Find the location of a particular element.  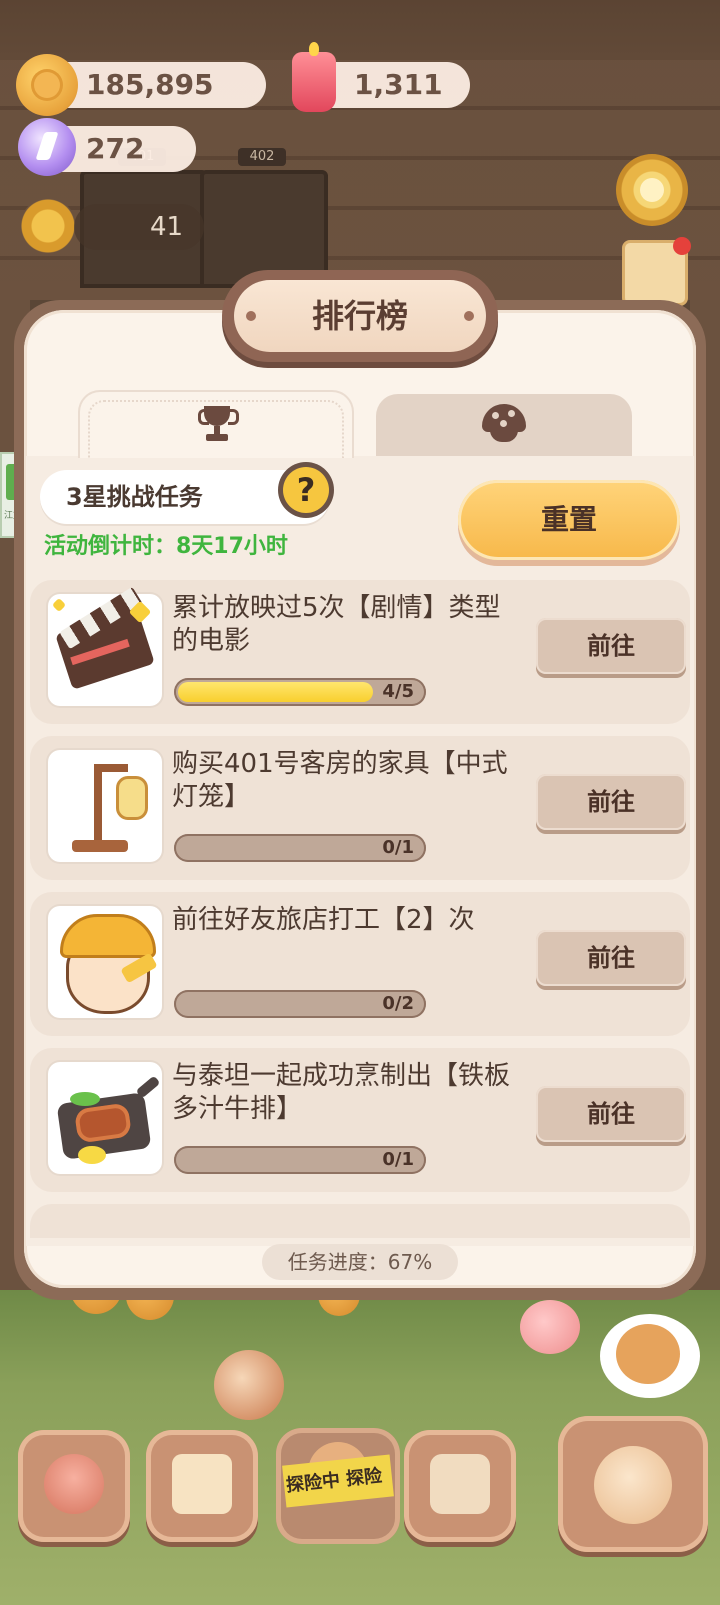

dialog-title-plate: 排行榜 is located at coordinates (360, 316).